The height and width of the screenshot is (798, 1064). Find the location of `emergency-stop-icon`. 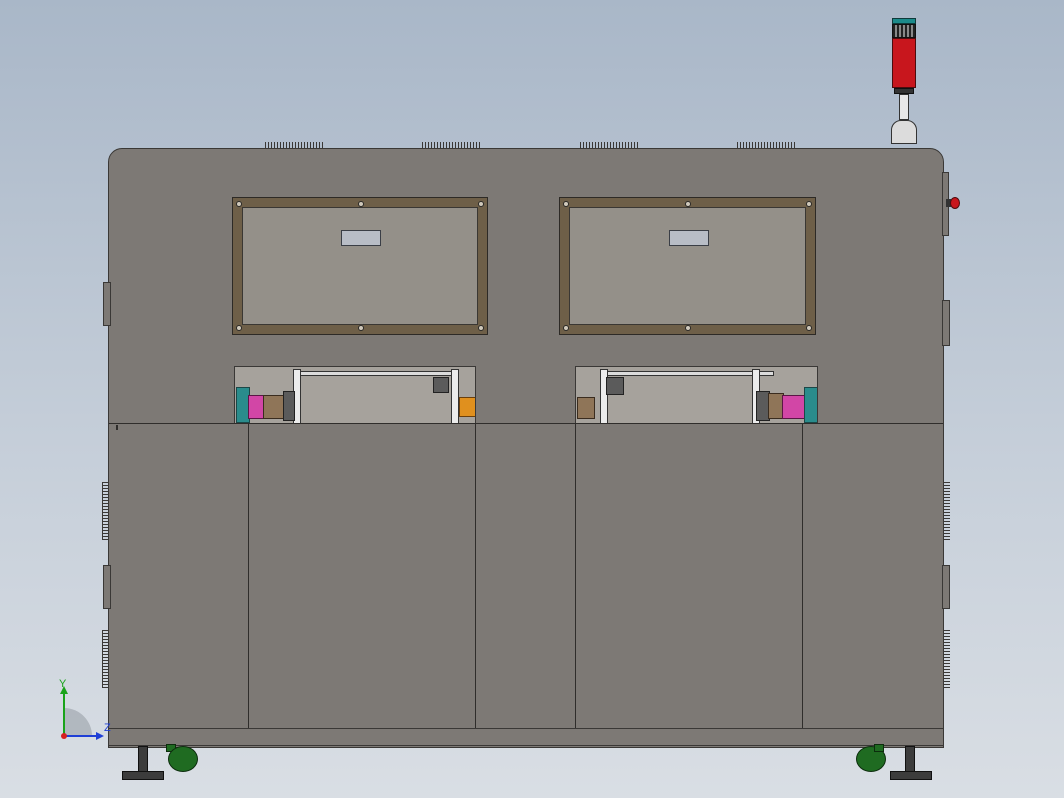

emergency-stop-icon is located at coordinates (953, 203).